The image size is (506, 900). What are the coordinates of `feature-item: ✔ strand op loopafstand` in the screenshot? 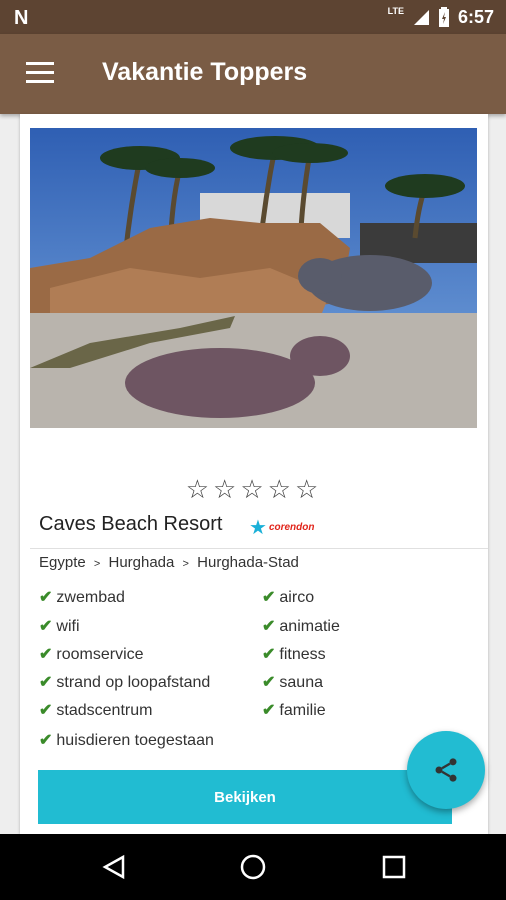 It's located at (124, 682).